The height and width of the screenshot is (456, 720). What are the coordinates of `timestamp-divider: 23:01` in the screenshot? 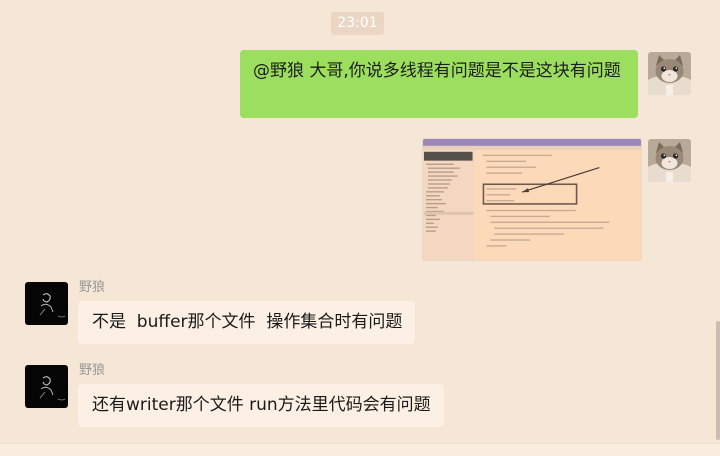 It's located at (357, 23).